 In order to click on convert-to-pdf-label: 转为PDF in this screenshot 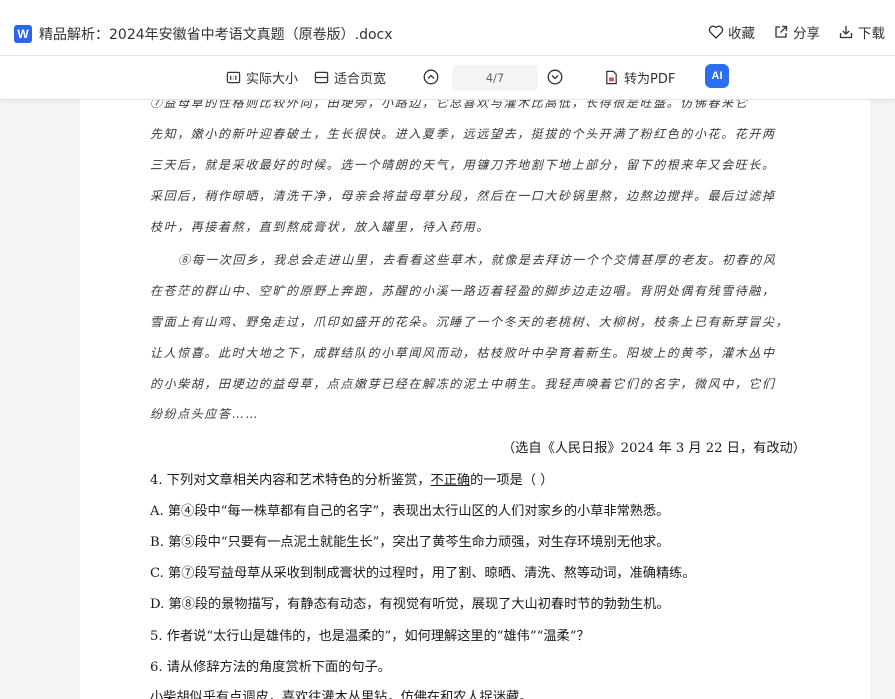, I will do `click(650, 79)`.